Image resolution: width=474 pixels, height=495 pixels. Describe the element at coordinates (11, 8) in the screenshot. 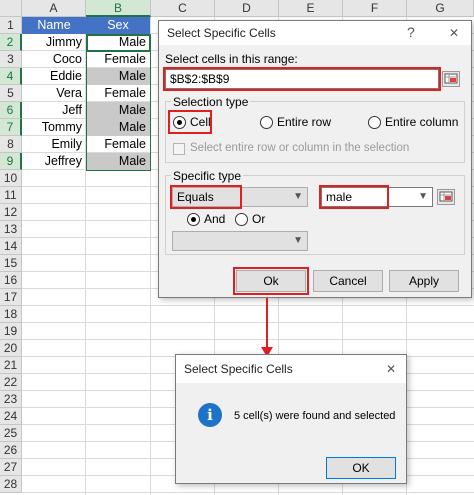

I see `select-all-corner` at that location.